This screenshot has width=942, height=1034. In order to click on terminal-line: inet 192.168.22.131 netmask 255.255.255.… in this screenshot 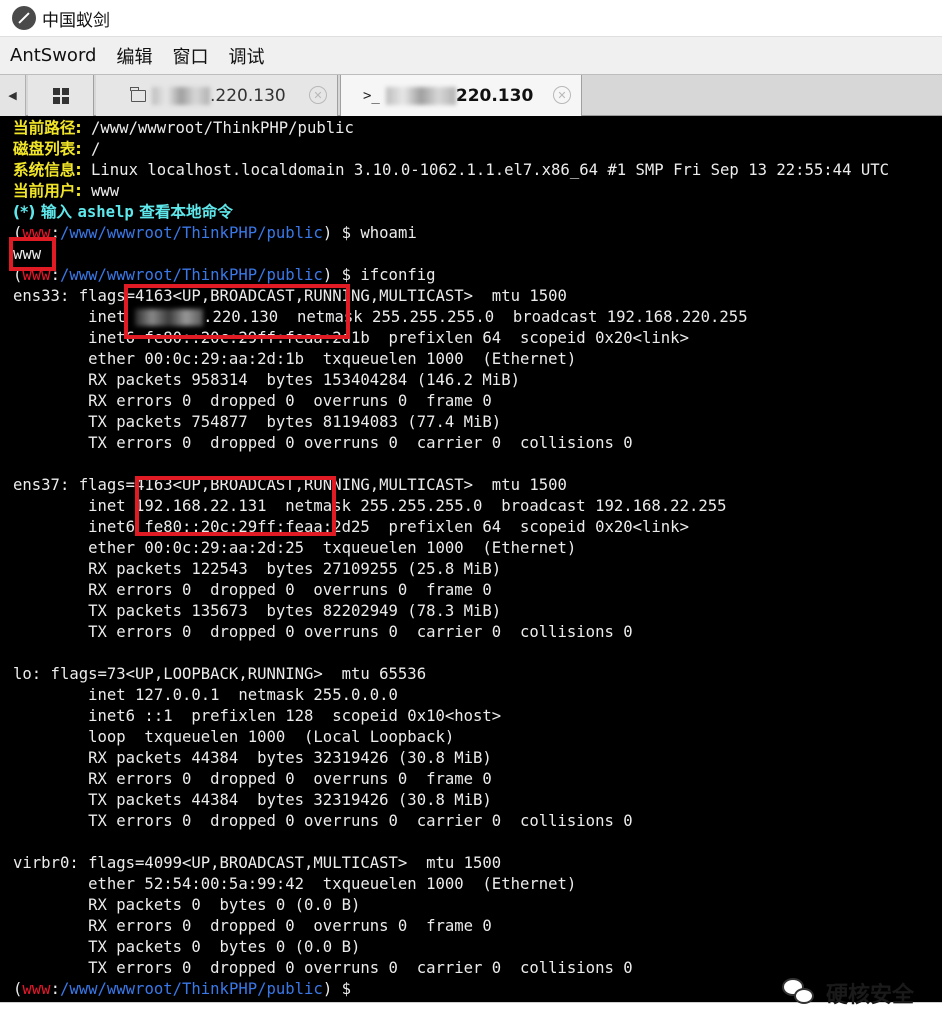, I will do `click(370, 506)`.